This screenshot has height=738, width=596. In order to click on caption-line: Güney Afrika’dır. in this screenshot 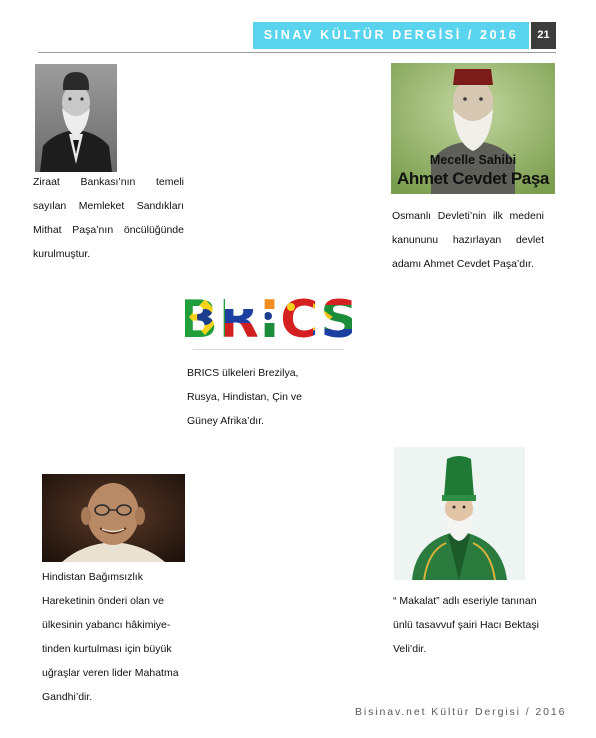, I will do `click(226, 421)`.